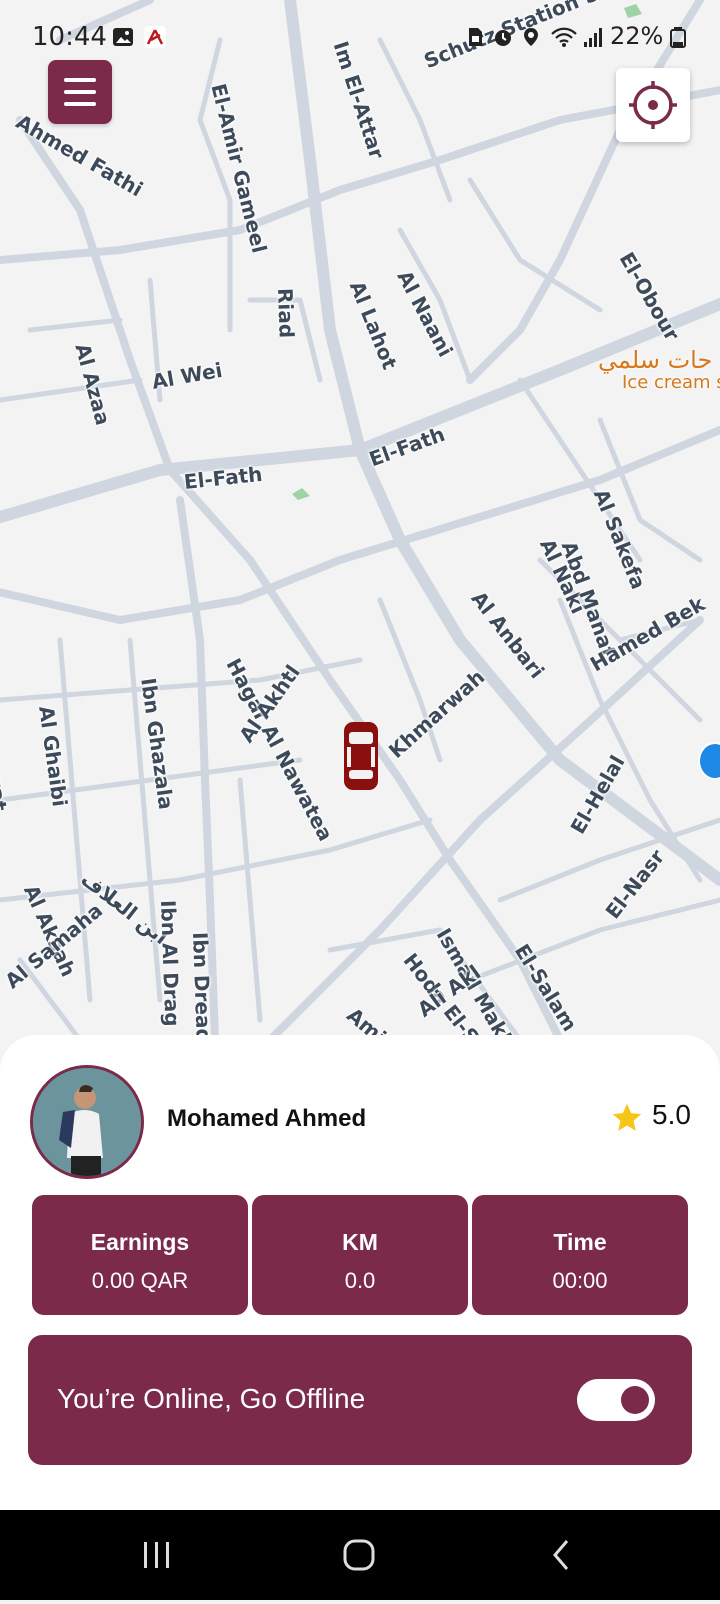 The height and width of the screenshot is (1604, 720). I want to click on time-card: Time 00:00, so click(580, 1255).